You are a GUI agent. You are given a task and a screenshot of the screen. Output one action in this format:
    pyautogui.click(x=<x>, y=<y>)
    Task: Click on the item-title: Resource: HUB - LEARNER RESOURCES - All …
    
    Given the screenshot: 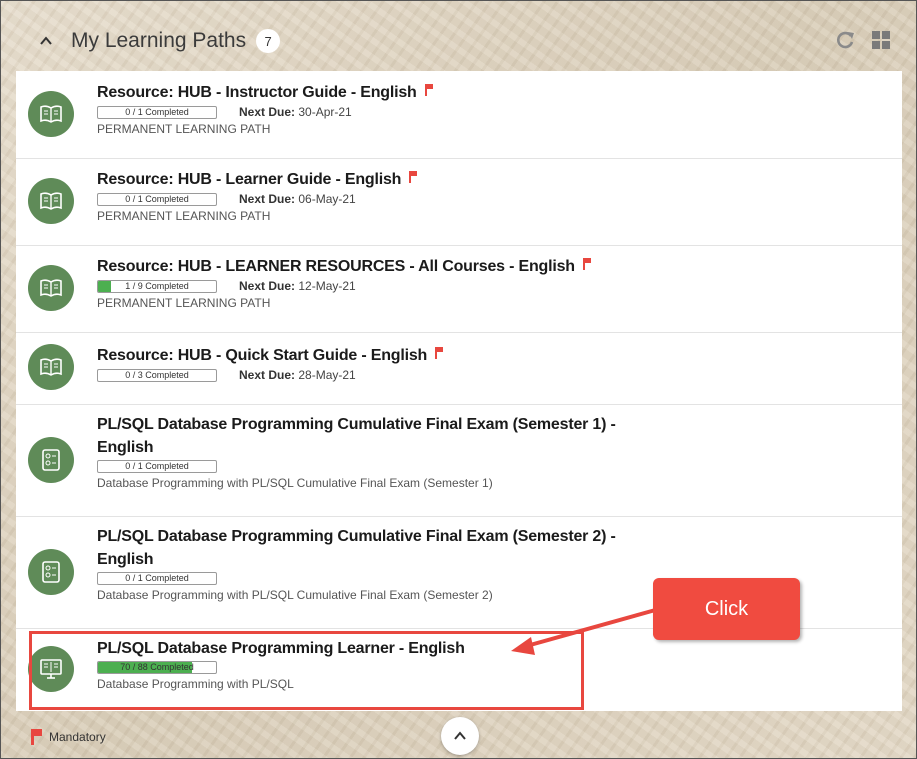 What is the action you would take?
    pyautogui.click(x=336, y=266)
    